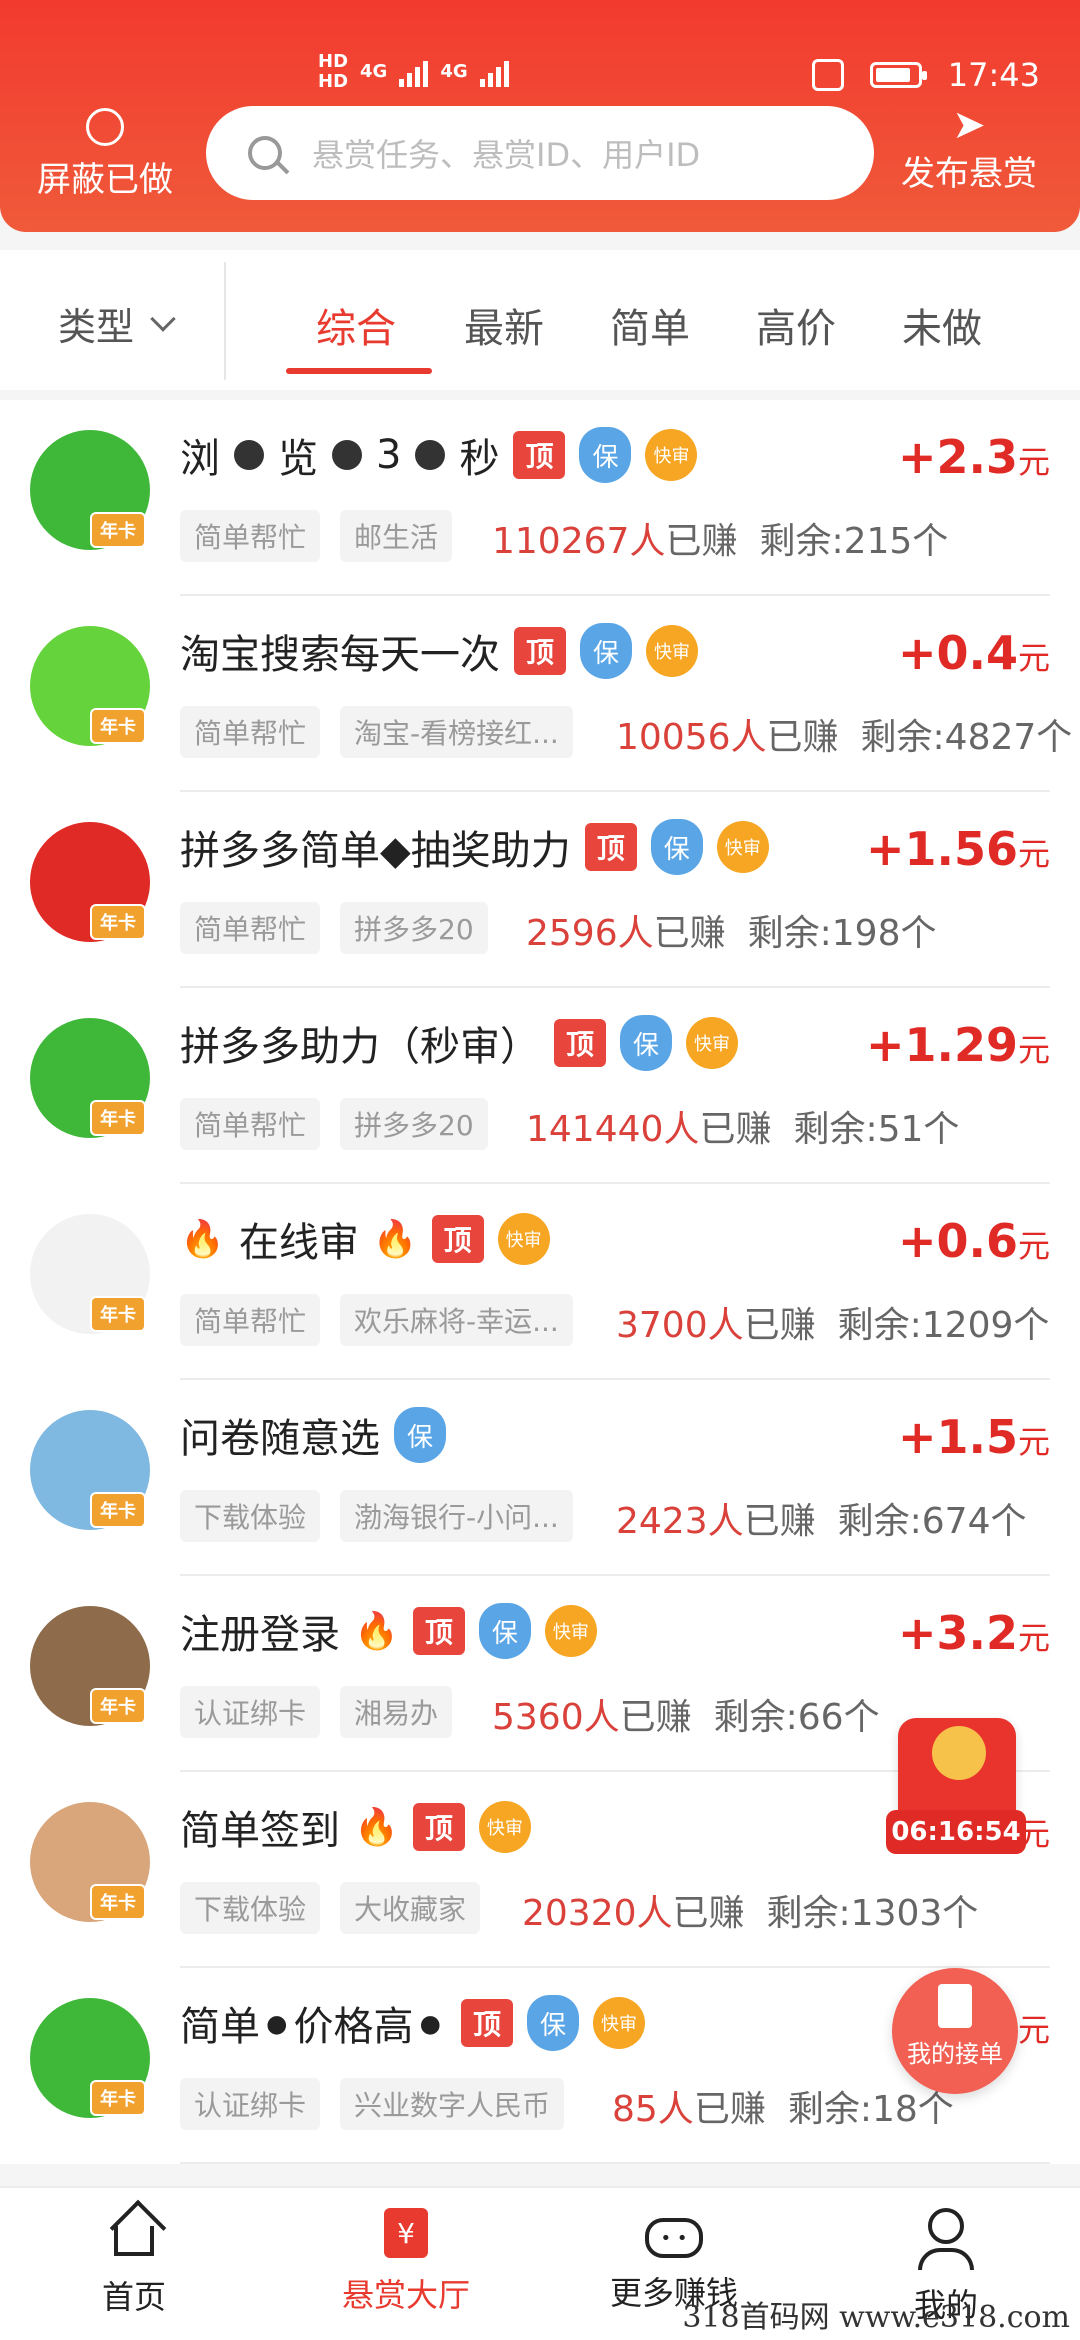  What do you see at coordinates (969, 125) in the screenshot?
I see `send-icon: ➤` at bounding box center [969, 125].